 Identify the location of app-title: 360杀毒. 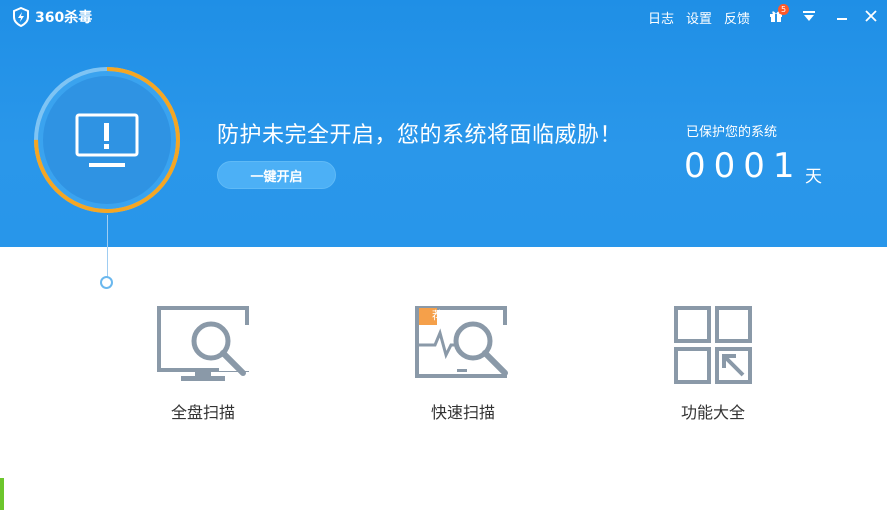
(52, 17).